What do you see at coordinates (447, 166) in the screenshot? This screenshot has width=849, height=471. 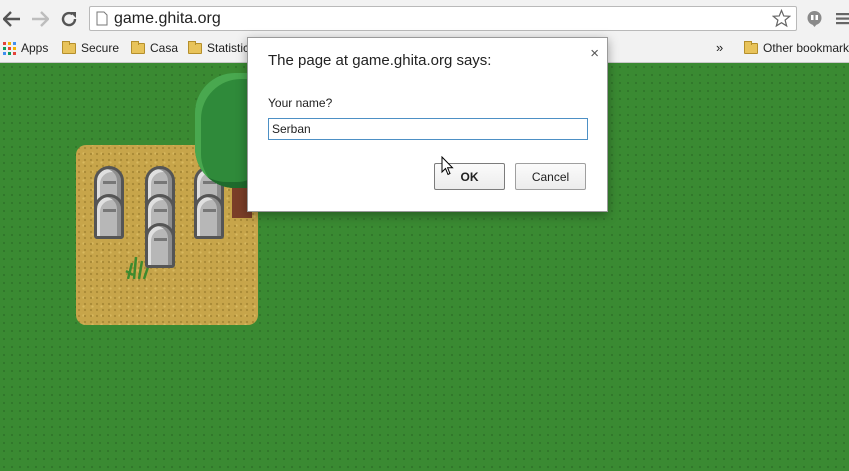 I see `mouse-cursor-icon` at bounding box center [447, 166].